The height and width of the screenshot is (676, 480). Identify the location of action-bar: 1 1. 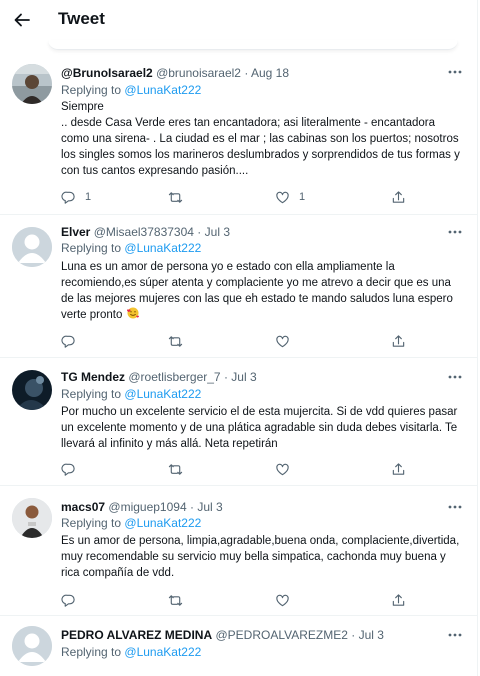
(251, 197).